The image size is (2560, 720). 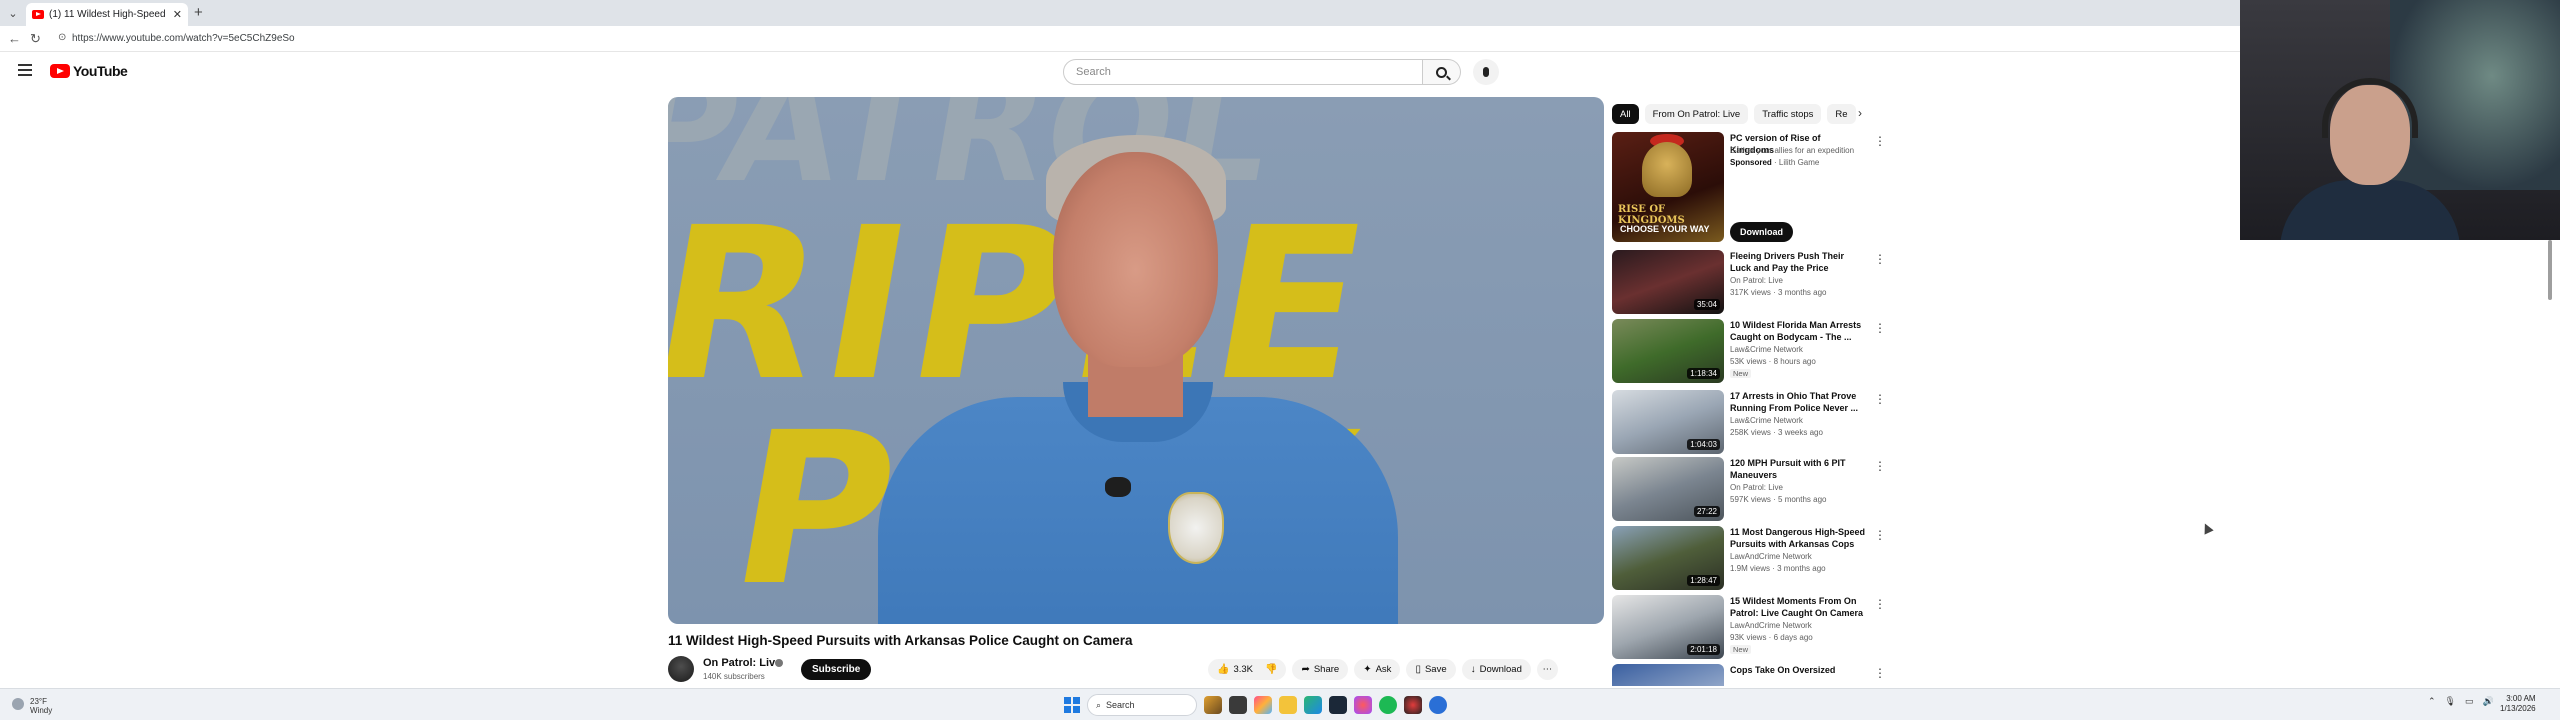 What do you see at coordinates (1142, 705) in the screenshot?
I see `taskbar-search: ⌕ Search` at bounding box center [1142, 705].